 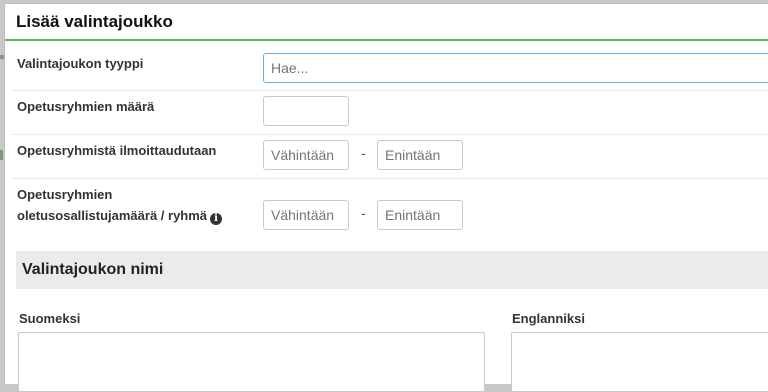 What do you see at coordinates (1, 155) in the screenshot?
I see `backdrop-fragment` at bounding box center [1, 155].